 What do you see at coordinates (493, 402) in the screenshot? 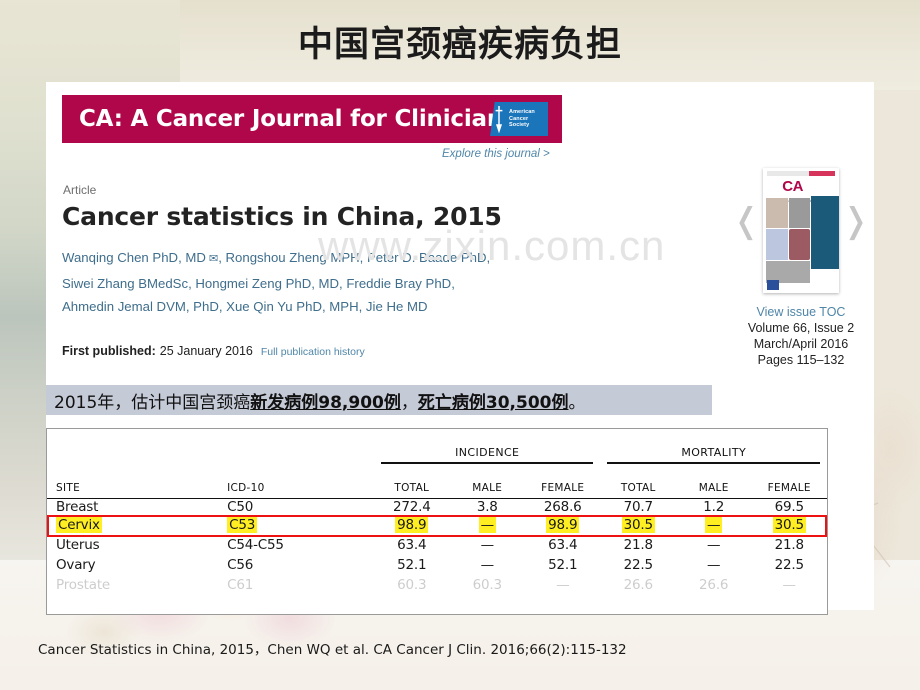
I see `annotation-emphasis-mortality: 死亡病例30,500例` at bounding box center [493, 402].